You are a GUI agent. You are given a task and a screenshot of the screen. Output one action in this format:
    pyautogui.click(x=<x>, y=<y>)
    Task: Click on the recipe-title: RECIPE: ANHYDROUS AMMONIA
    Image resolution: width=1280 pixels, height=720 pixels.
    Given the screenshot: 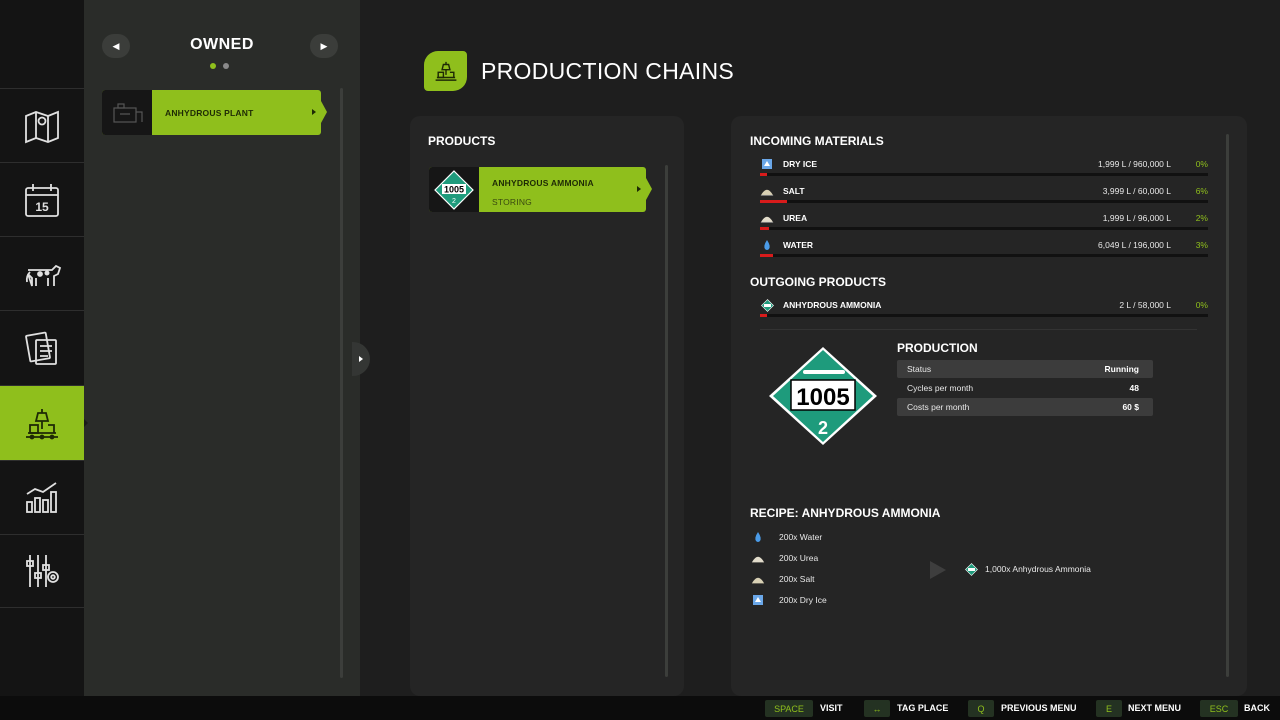 What is the action you would take?
    pyautogui.click(x=845, y=513)
    